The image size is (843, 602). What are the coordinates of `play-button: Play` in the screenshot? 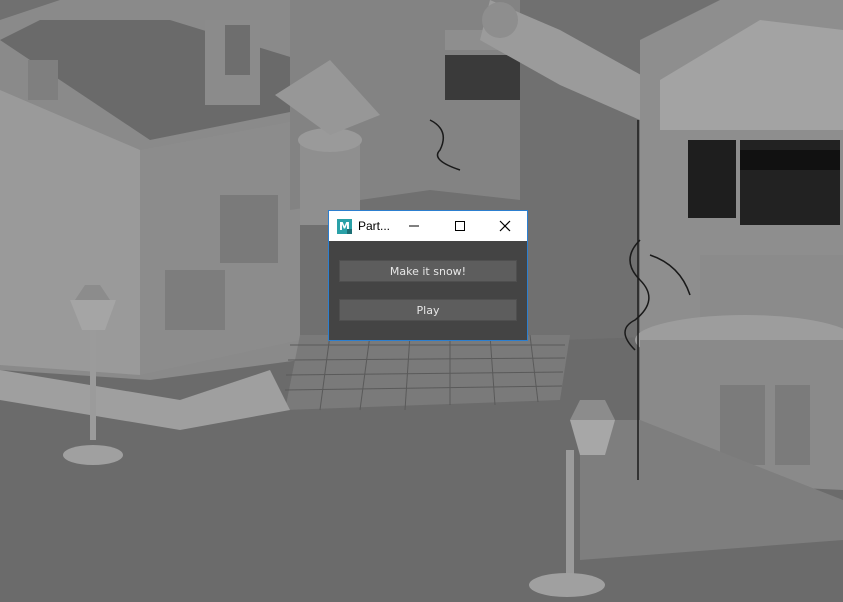 It's located at (428, 310).